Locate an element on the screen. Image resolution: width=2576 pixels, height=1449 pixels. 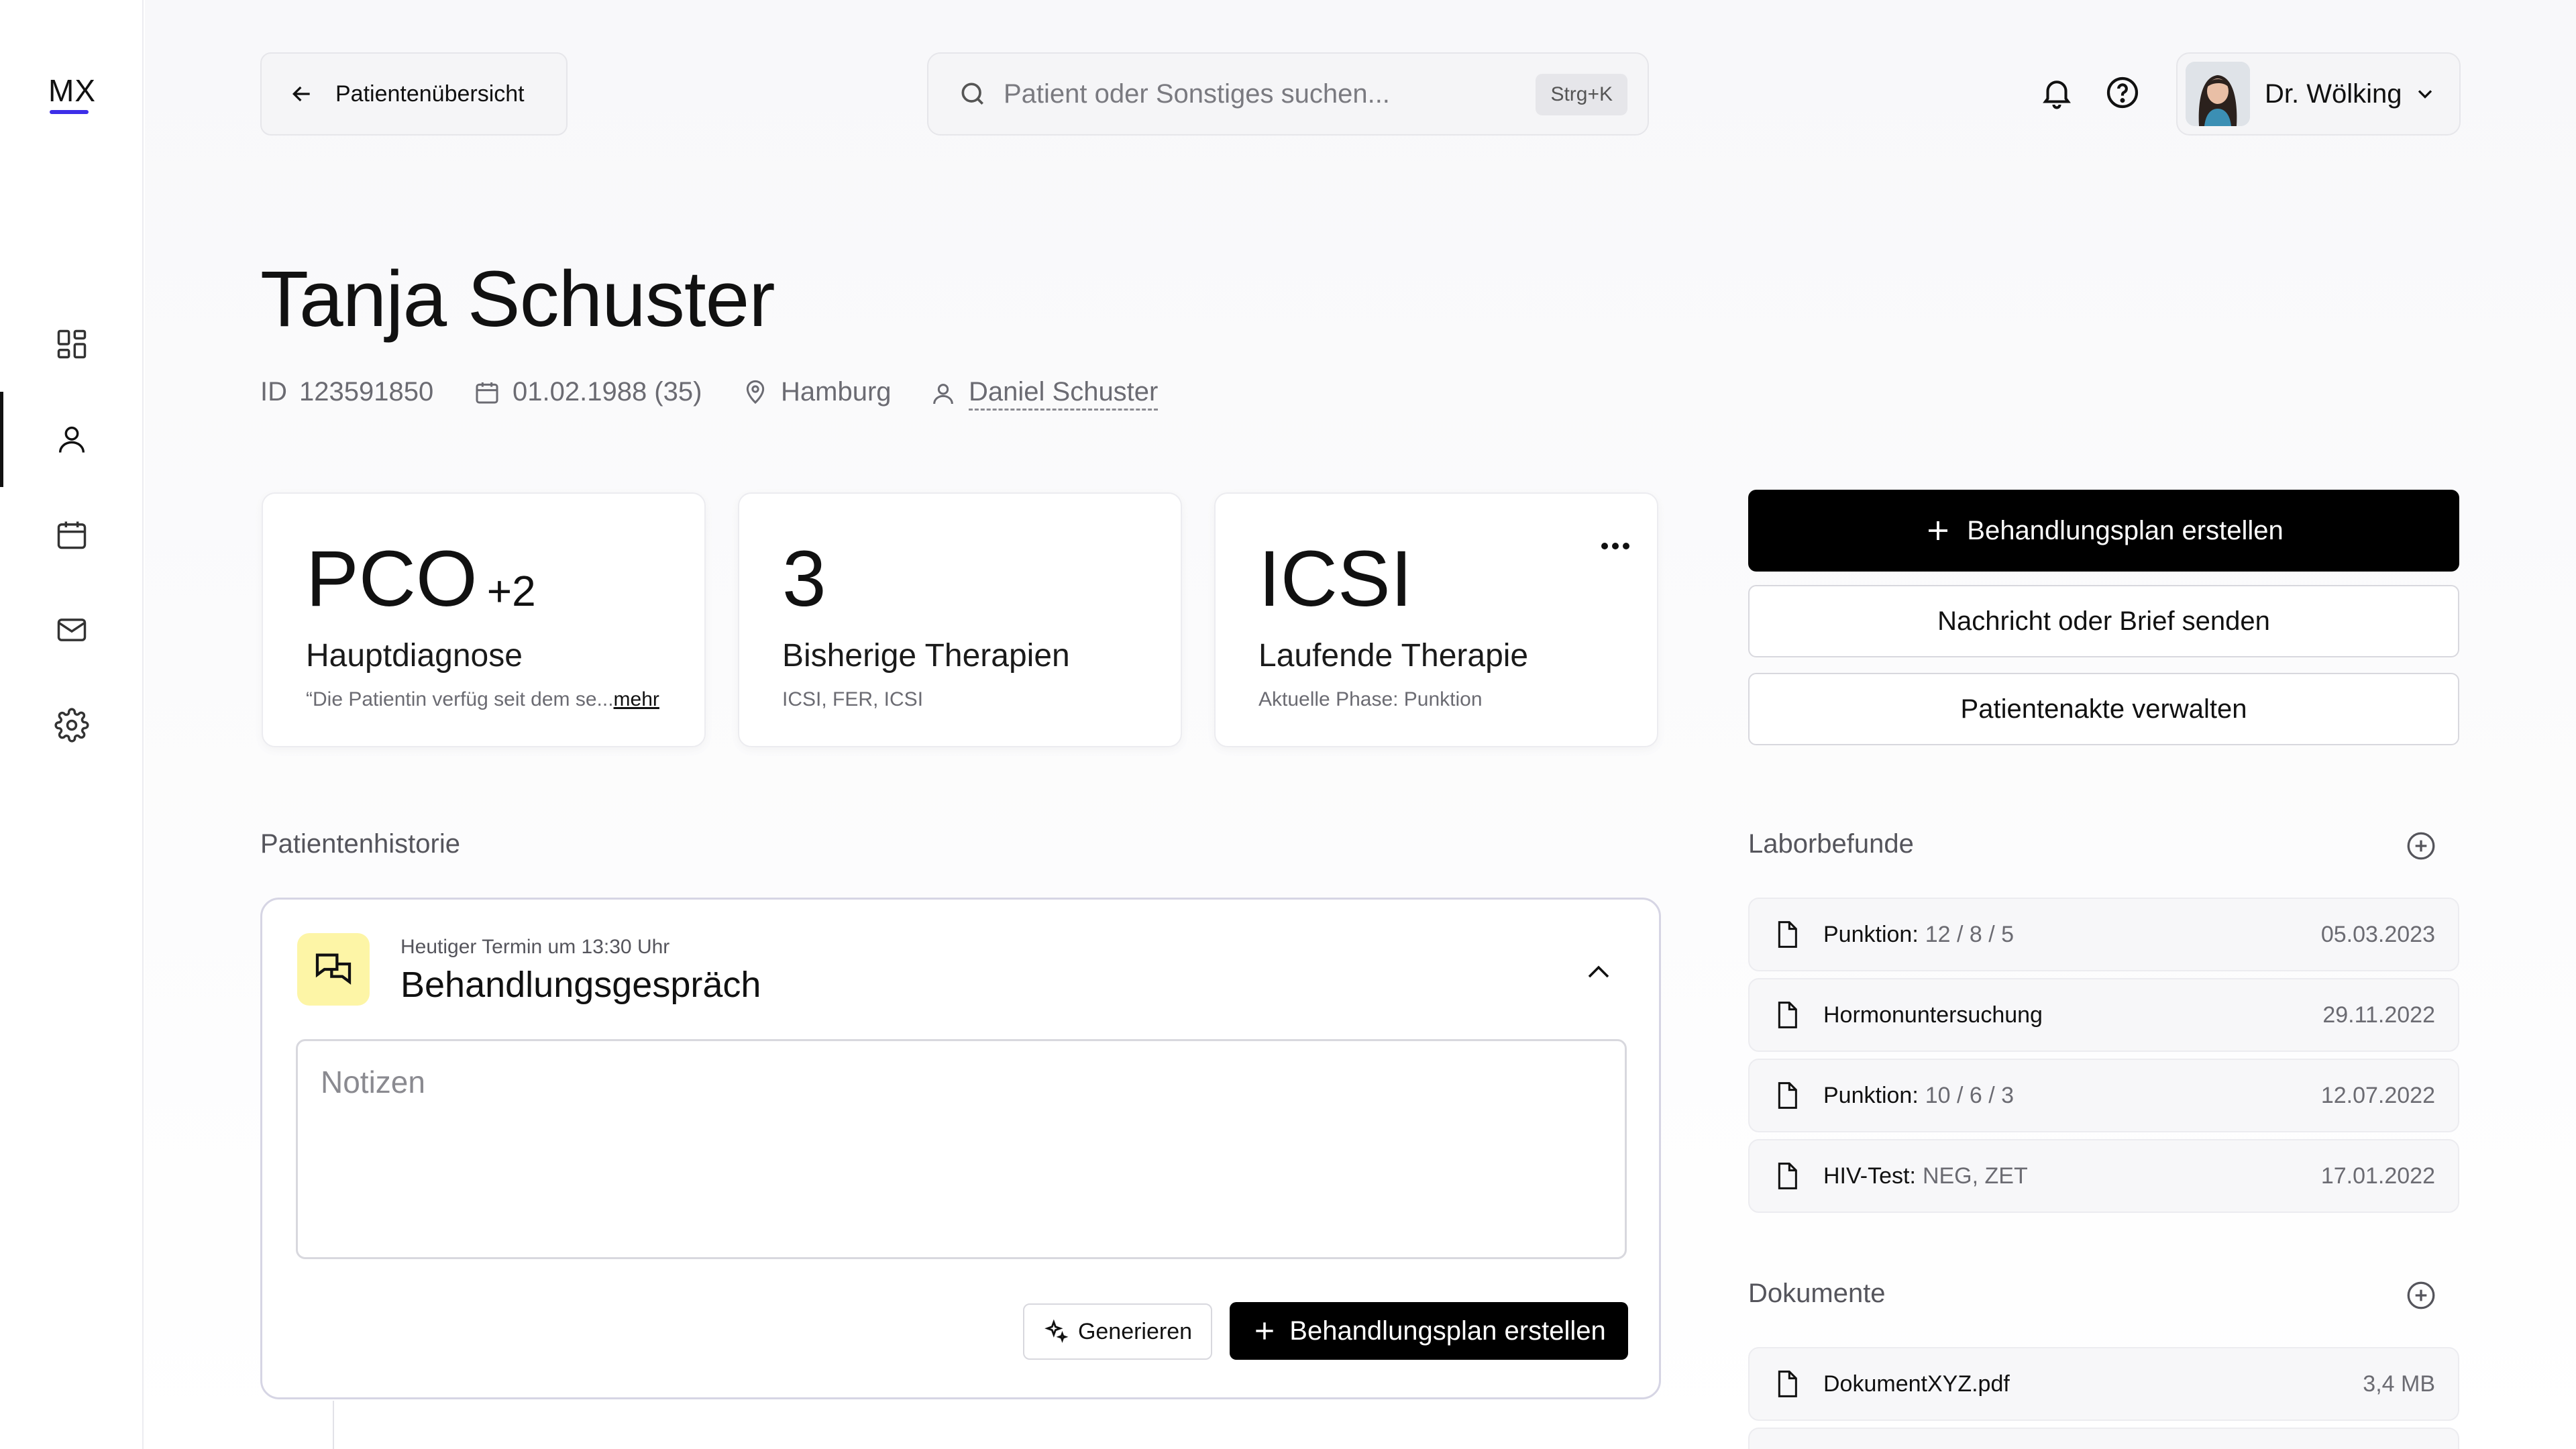
appointment-time: Heutiger Termin um 13:30 Uhr is located at coordinates (535, 947).